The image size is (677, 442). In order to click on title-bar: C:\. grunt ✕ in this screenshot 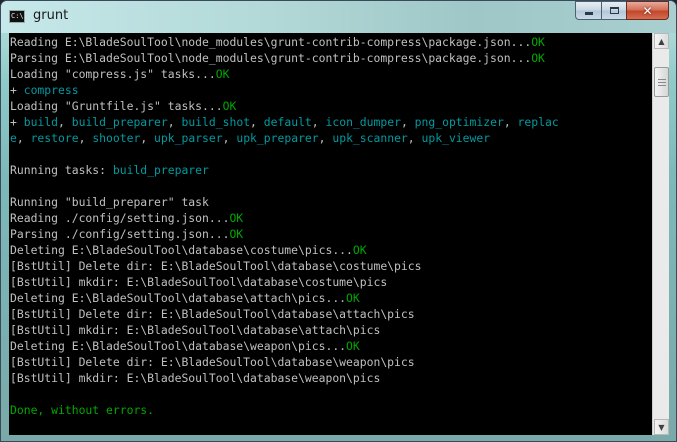, I will do `click(338, 17)`.